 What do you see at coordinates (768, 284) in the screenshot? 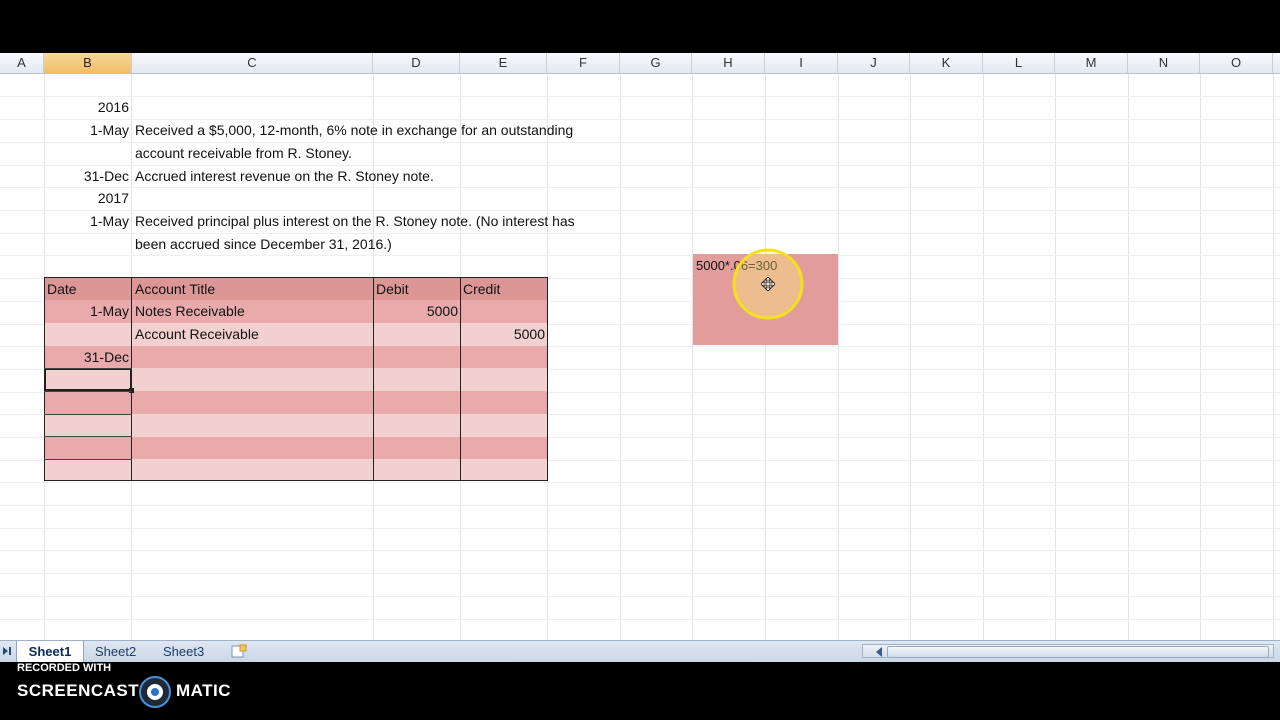
I see `move-cursor-icon` at bounding box center [768, 284].